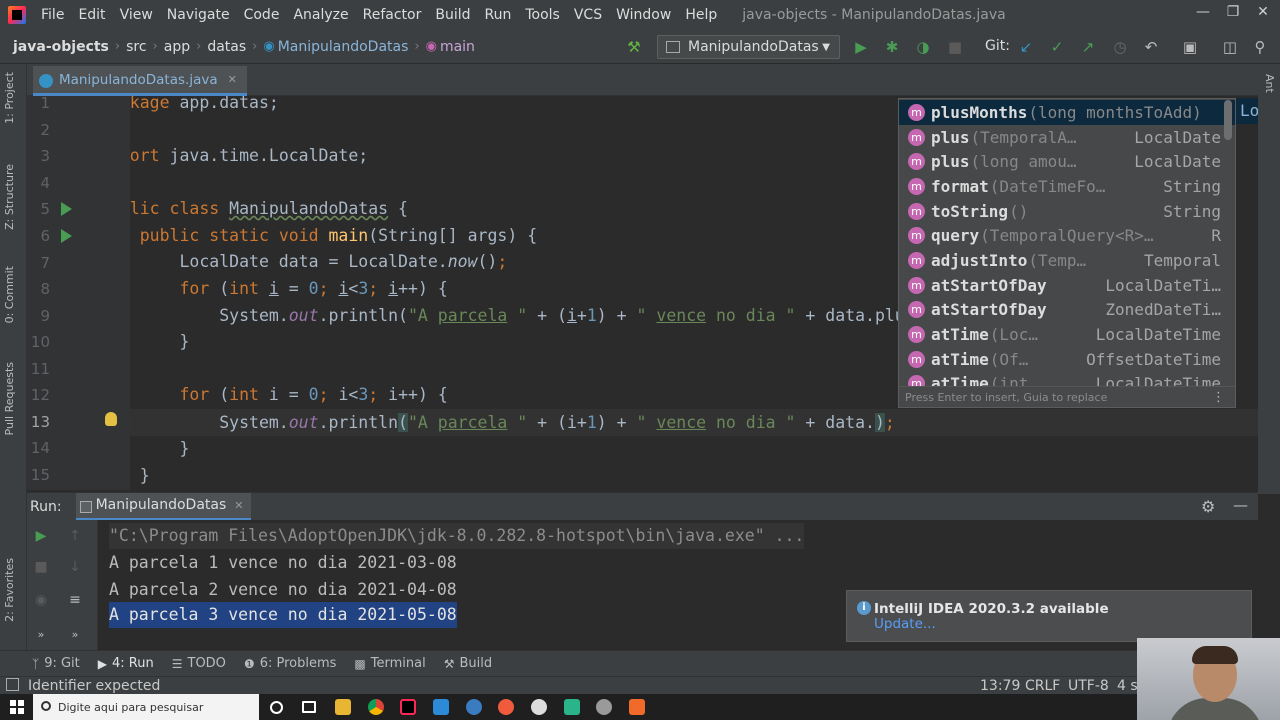 Image resolution: width=1280 pixels, height=720 pixels. What do you see at coordinates (1088, 686) in the screenshot?
I see `file-encoding: UTF-8` at bounding box center [1088, 686].